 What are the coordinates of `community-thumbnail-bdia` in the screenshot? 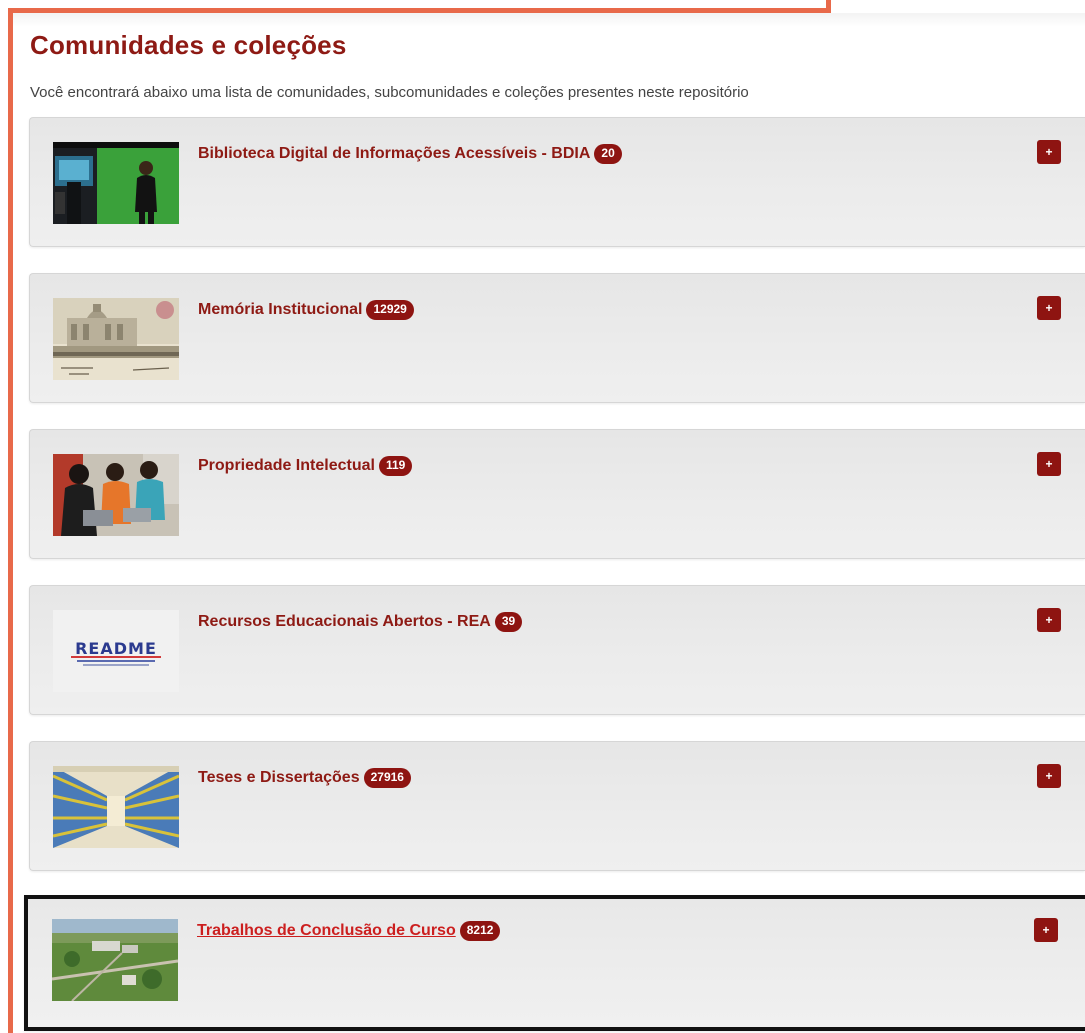 It's located at (116, 183).